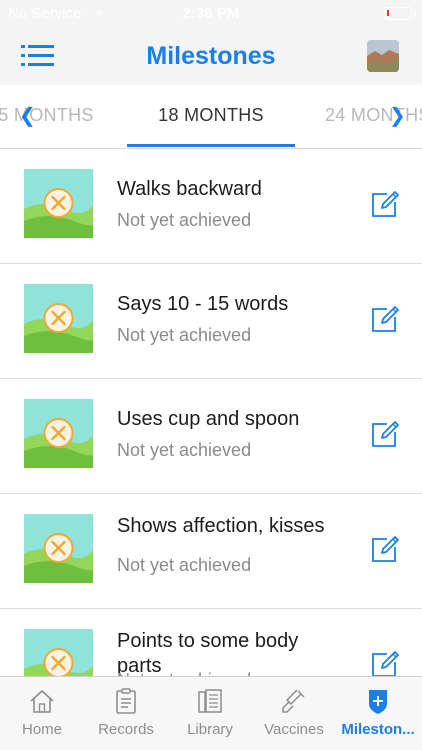 The width and height of the screenshot is (422, 750). Describe the element at coordinates (27, 115) in the screenshot. I see `chevron-left-icon: ❮` at that location.